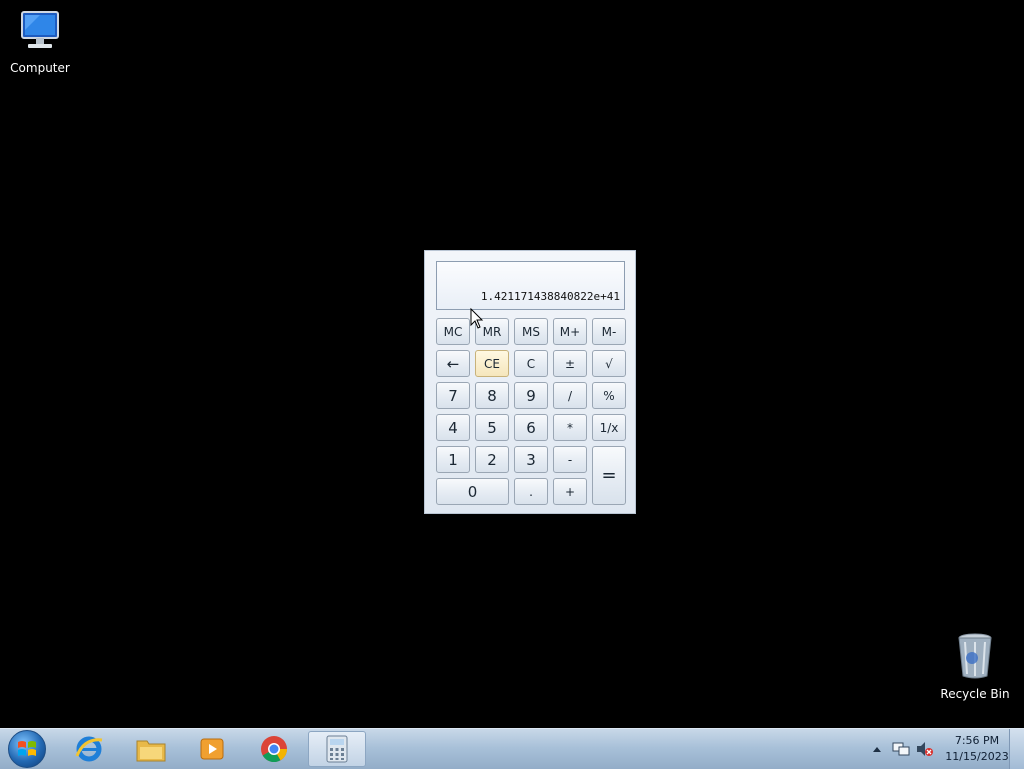  What do you see at coordinates (40, 68) in the screenshot?
I see `desktop-icon-label: Computer` at bounding box center [40, 68].